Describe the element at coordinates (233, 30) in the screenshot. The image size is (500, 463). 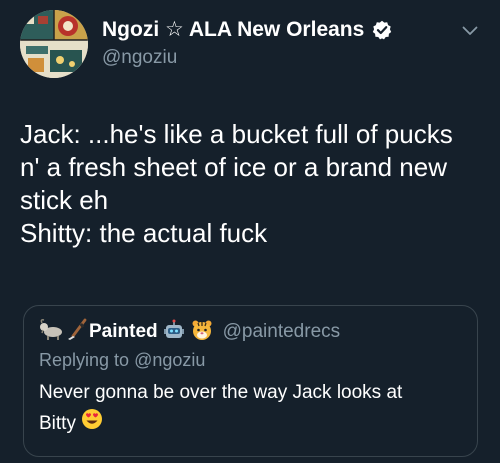
I see `author-display-name: Ngozi ☆ ALA New Orleans` at that location.